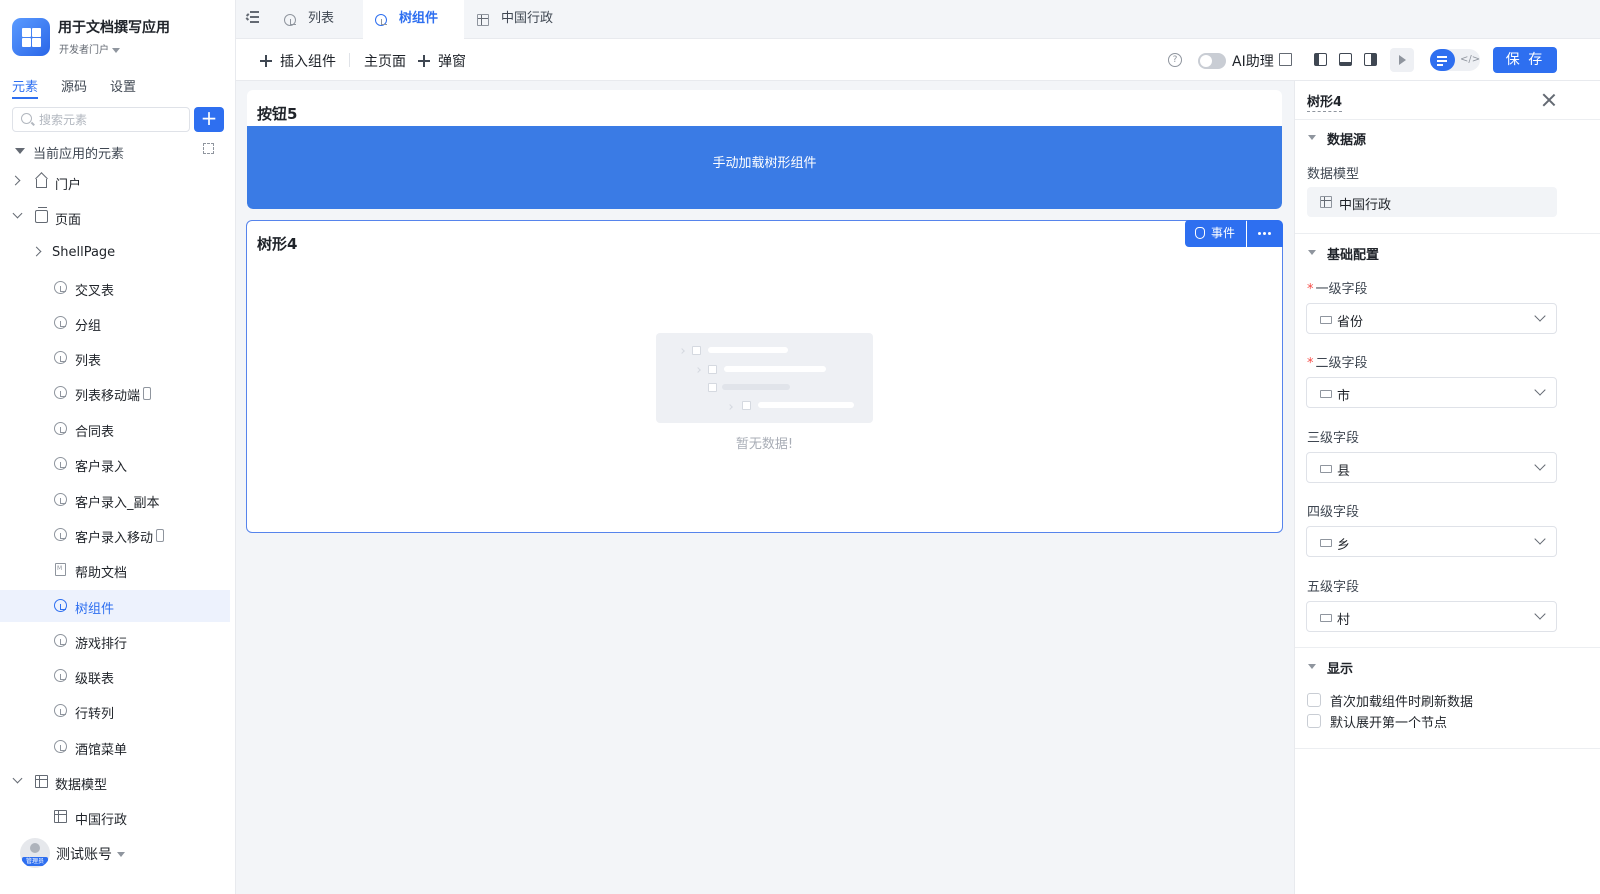 The image size is (1600, 894). I want to click on tree-item-page: 客户录入, so click(115, 464).